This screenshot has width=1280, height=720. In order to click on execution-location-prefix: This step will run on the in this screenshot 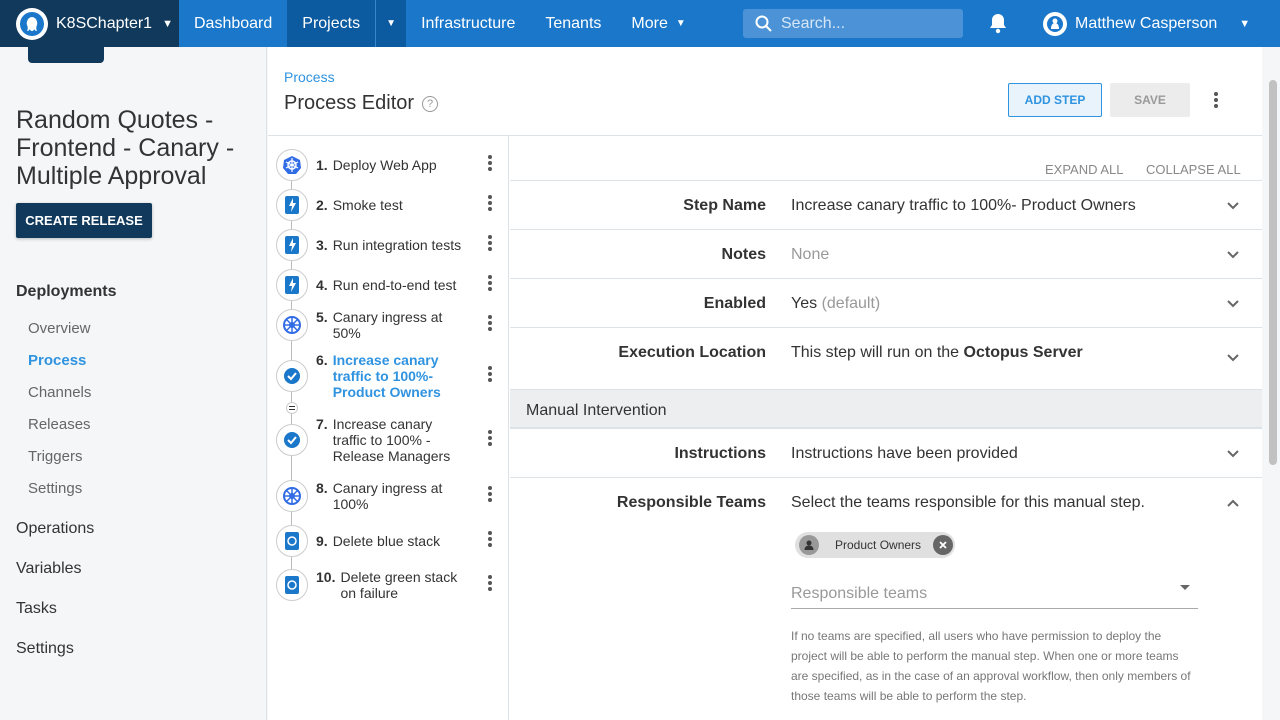, I will do `click(875, 352)`.